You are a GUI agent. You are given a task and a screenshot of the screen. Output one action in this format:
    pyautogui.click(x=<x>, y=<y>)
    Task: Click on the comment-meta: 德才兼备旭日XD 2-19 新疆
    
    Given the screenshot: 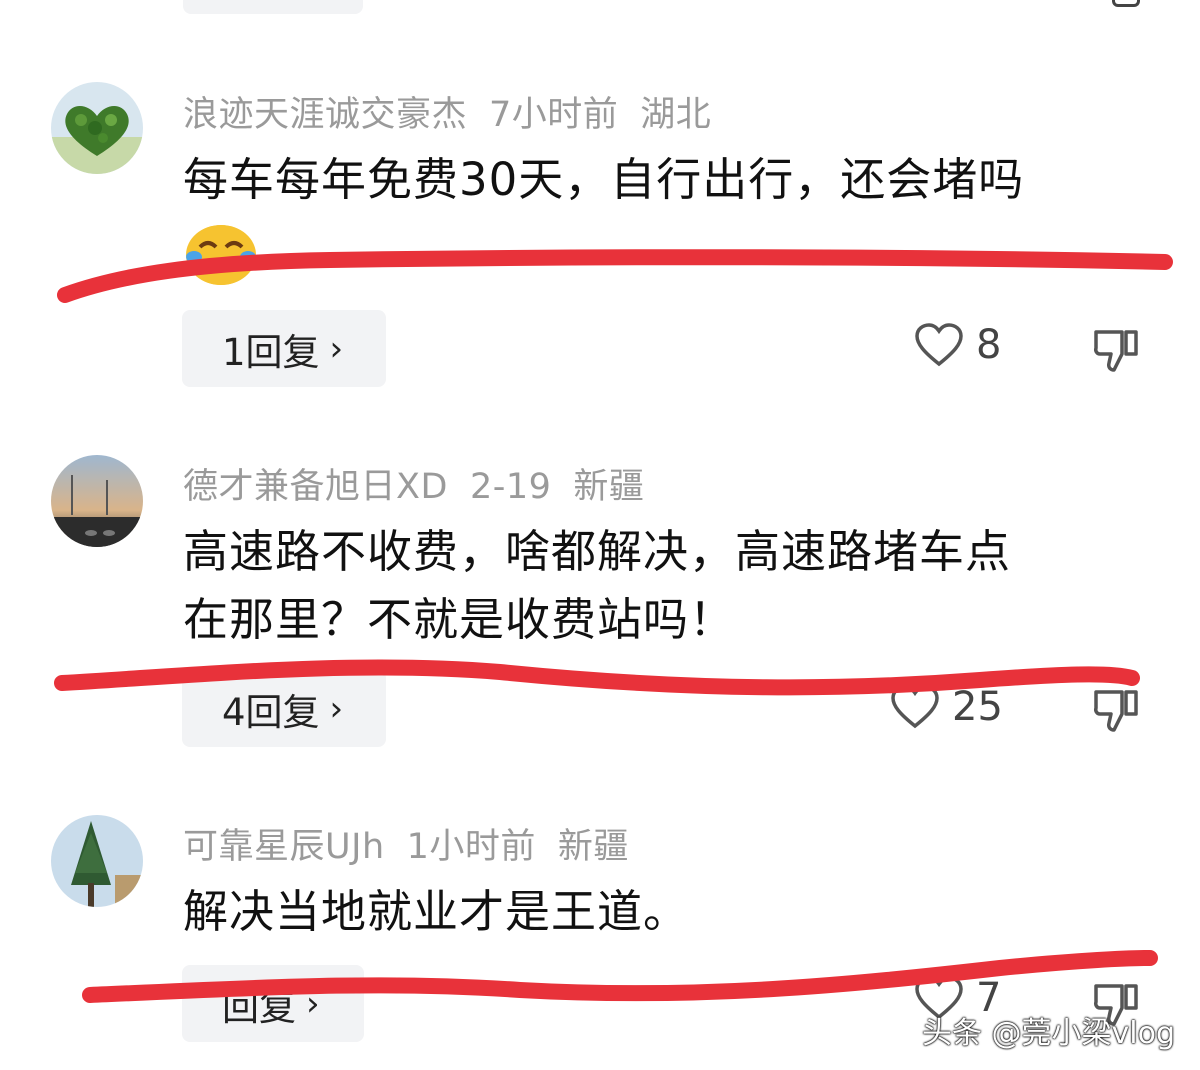 What is the action you would take?
    pyautogui.click(x=424, y=483)
    